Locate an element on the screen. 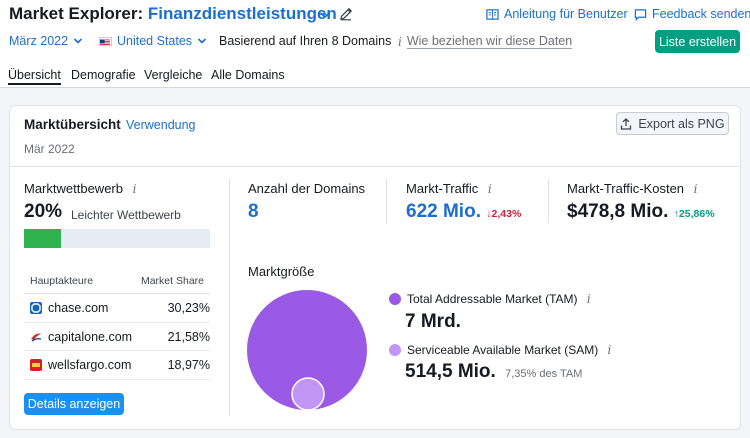 The height and width of the screenshot is (438, 750). traffic-cost-value: $478,8 Mio. ↑25,86% is located at coordinates (641, 211).